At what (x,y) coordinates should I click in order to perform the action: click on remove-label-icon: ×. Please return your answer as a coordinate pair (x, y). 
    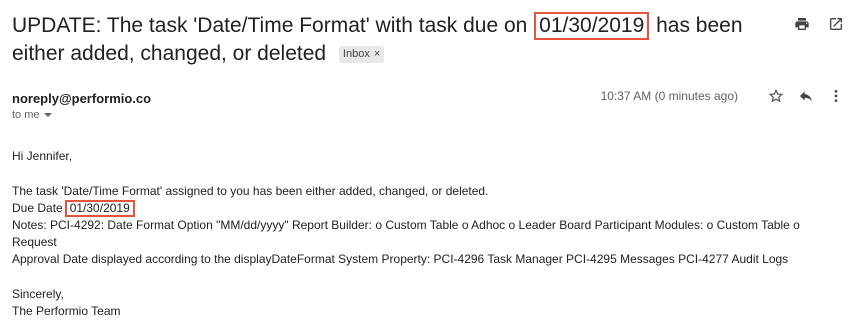
    Looking at the image, I should click on (377, 54).